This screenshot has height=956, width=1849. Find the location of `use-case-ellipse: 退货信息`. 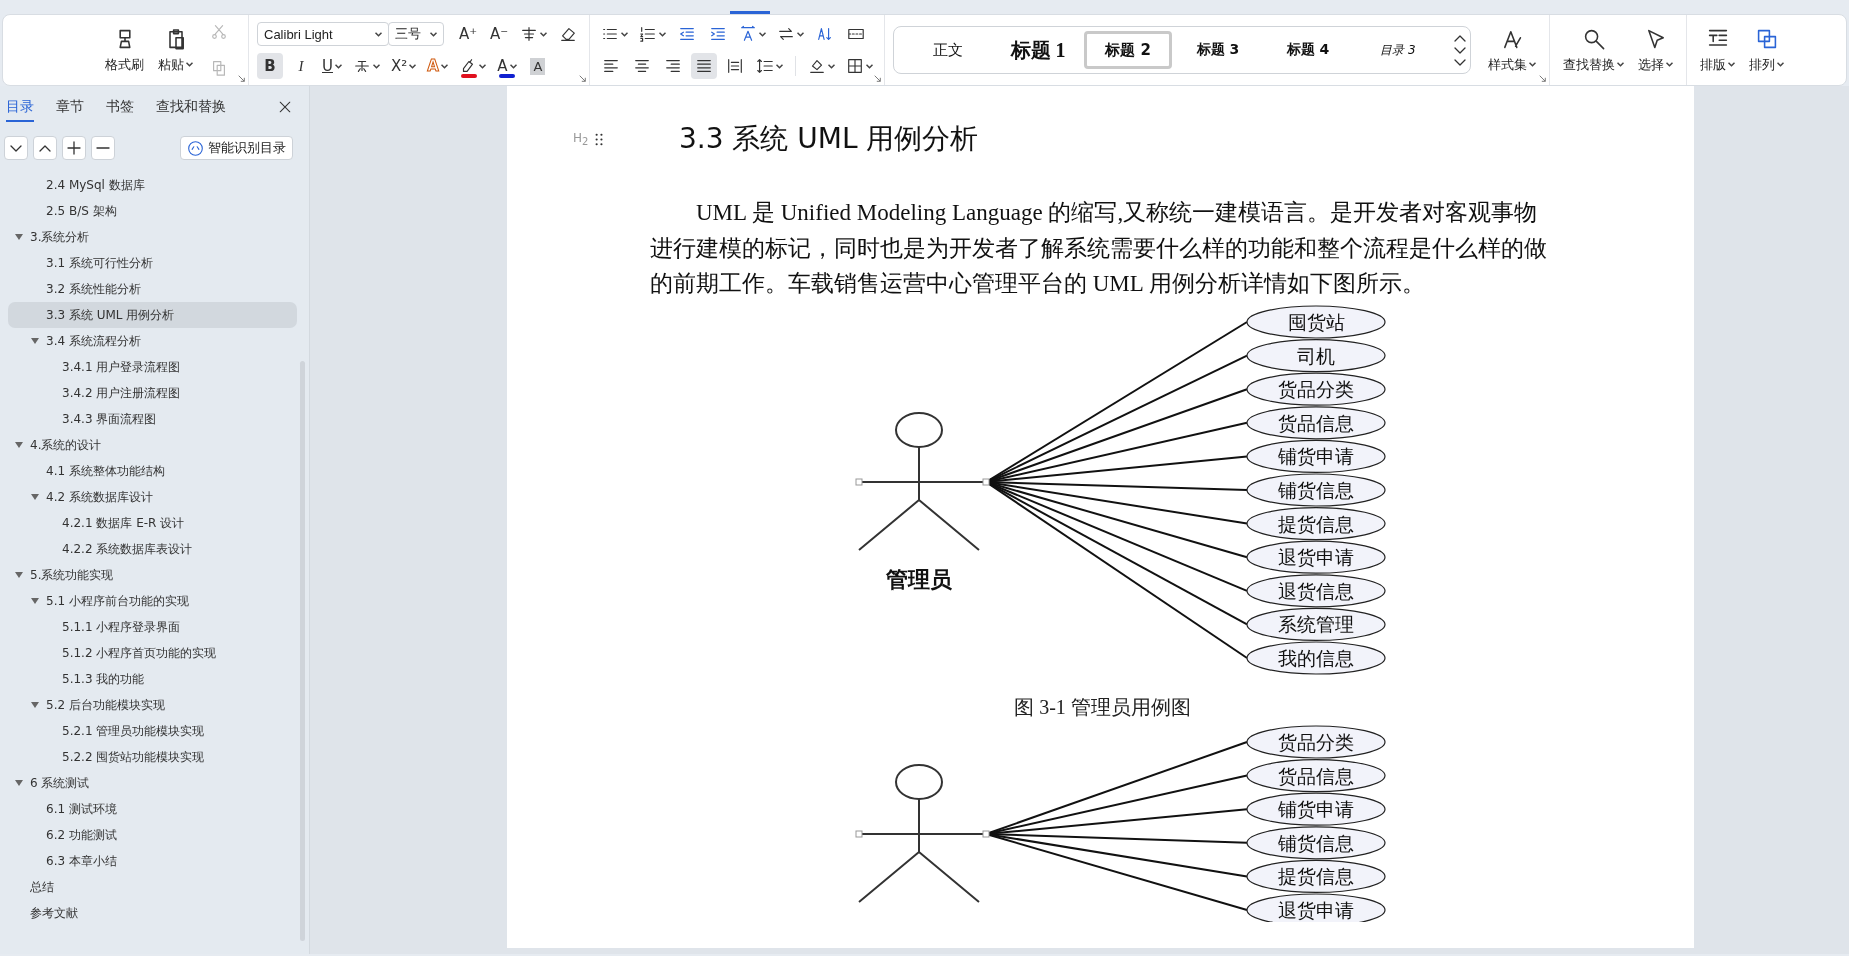

use-case-ellipse: 退货信息 is located at coordinates (1316, 590).